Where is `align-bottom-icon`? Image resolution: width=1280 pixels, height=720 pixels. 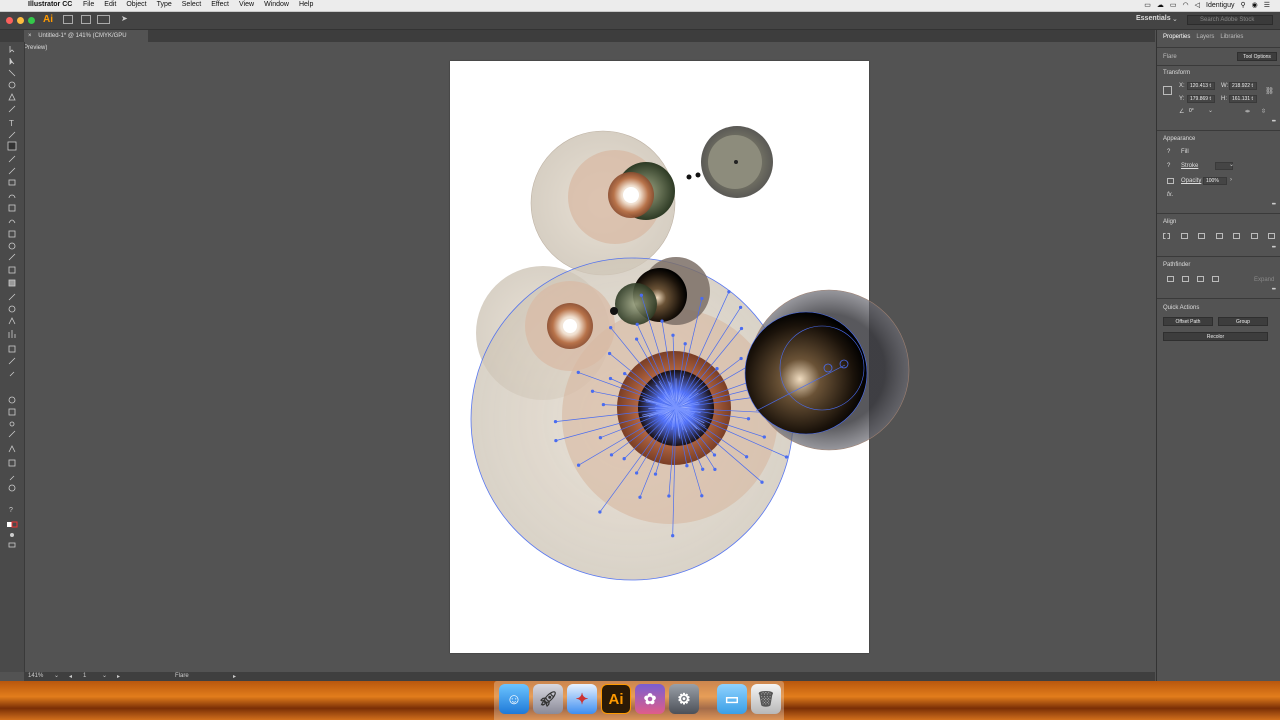 align-bottom-icon is located at coordinates (1271, 236).